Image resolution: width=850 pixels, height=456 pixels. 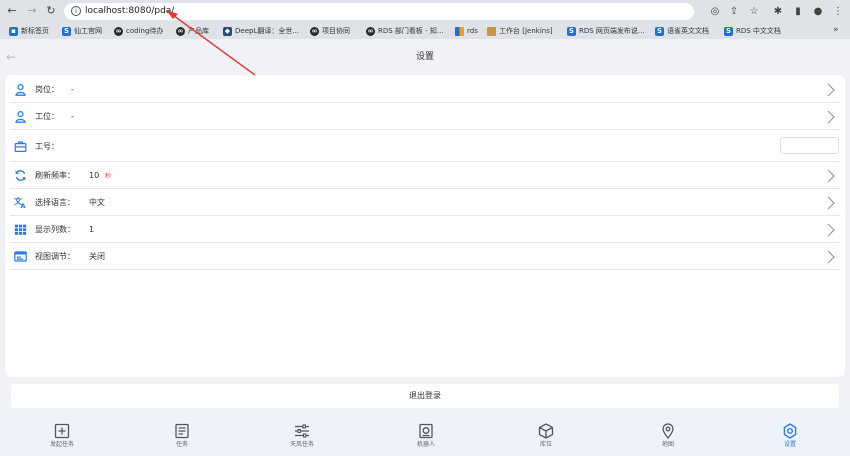 I want to click on bookmark-label: 语雀英文文档, so click(x=688, y=31).